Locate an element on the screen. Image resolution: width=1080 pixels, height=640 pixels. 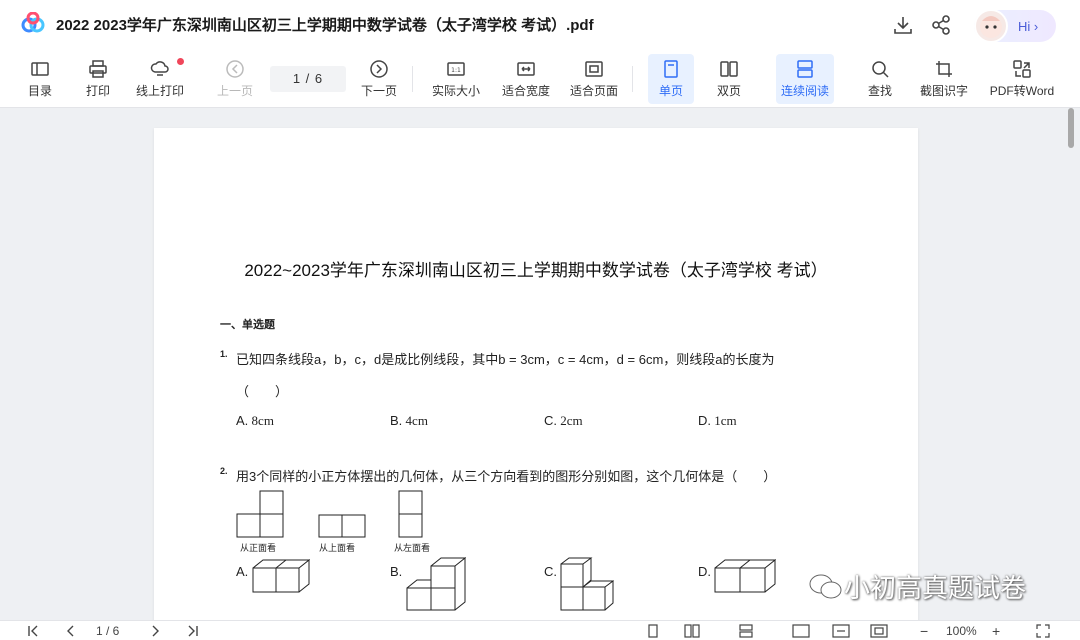
search-icon is located at coordinates (880, 69).